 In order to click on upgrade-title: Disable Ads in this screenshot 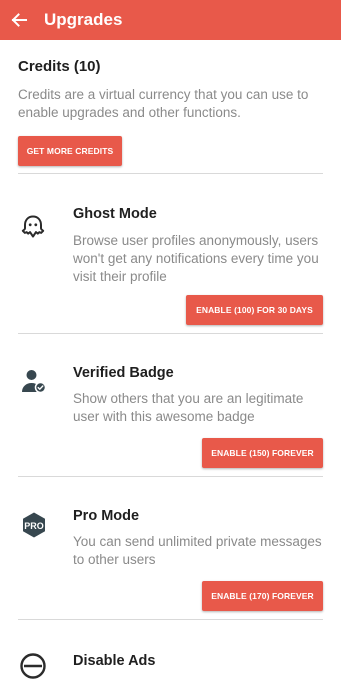, I will do `click(114, 661)`.